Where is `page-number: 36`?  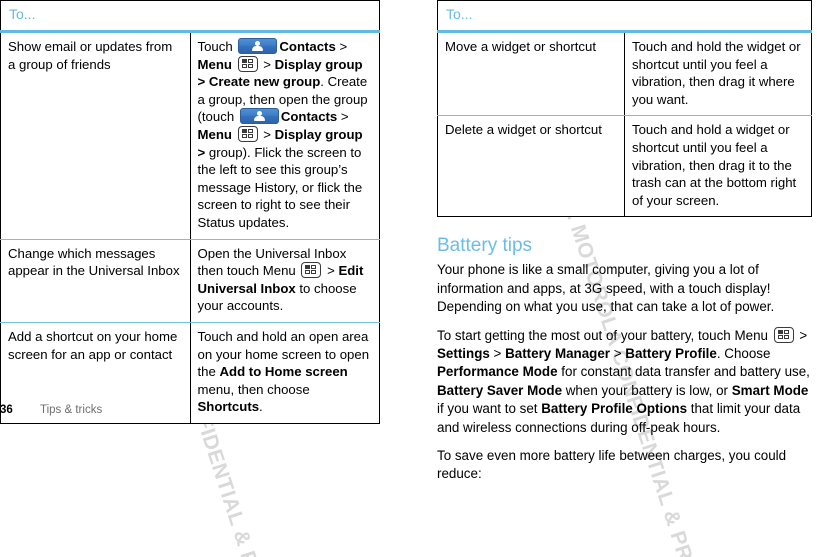
page-number: 36 is located at coordinates (6, 409).